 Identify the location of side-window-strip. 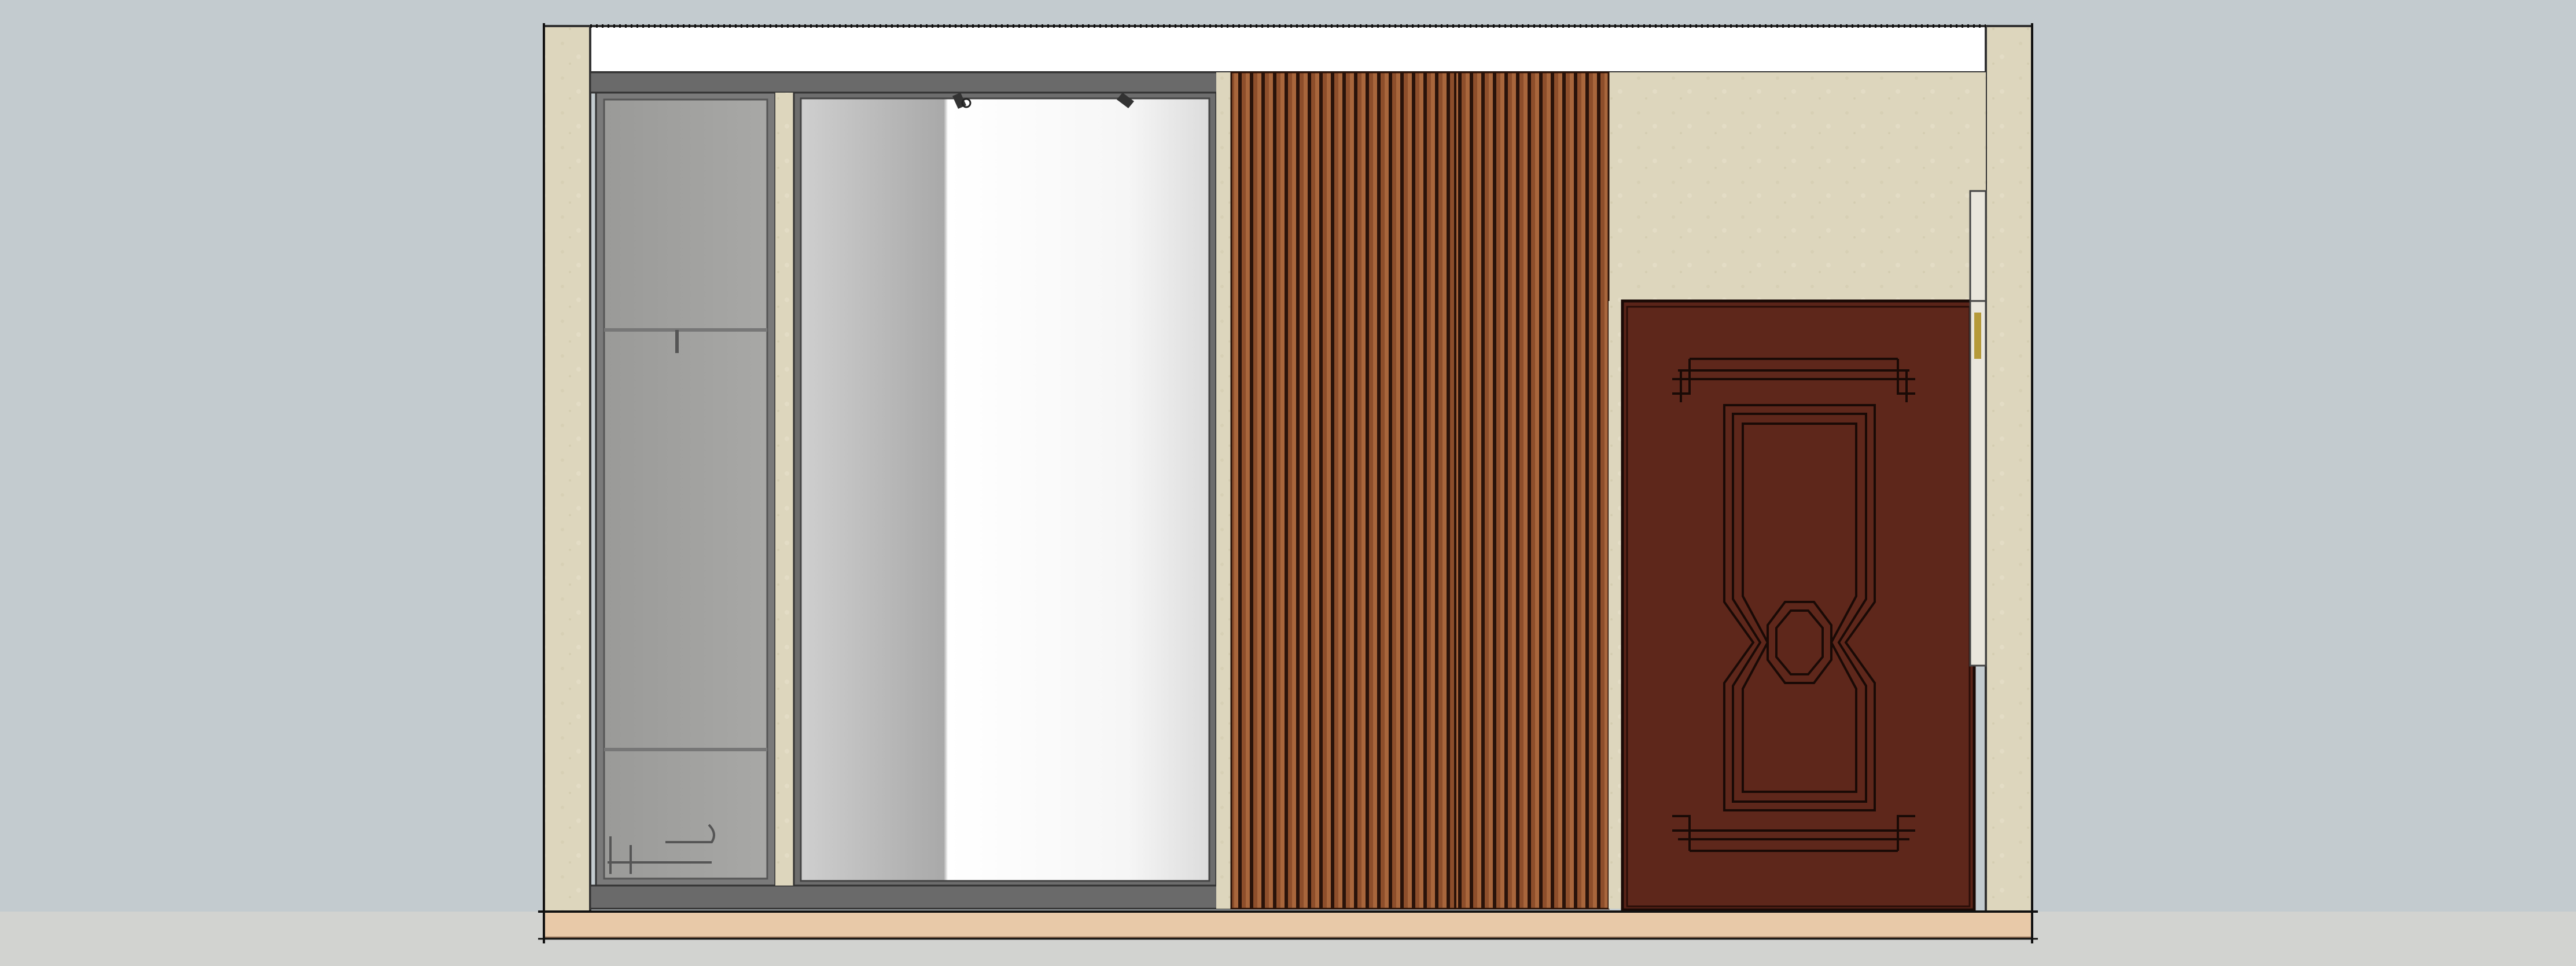
(1978, 428).